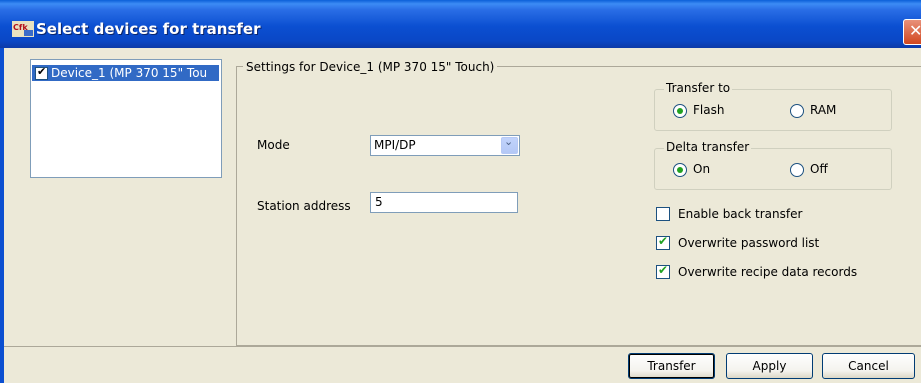 This screenshot has height=383, width=921. Describe the element at coordinates (823, 110) in the screenshot. I see `ram-label: RAM` at that location.